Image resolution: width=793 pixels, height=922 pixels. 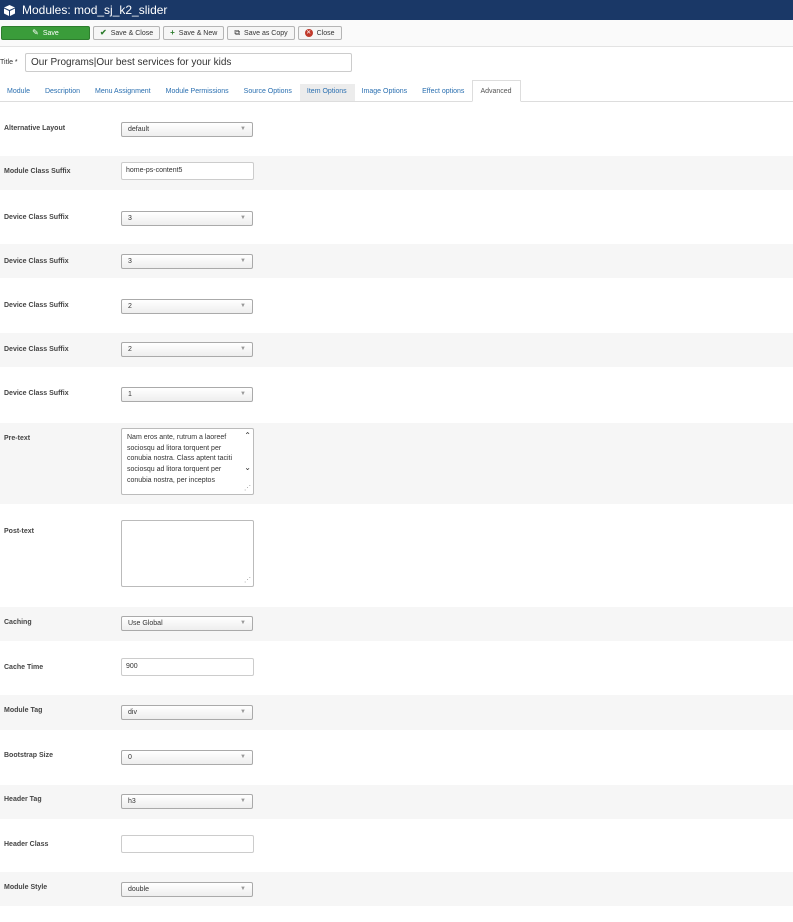 I want to click on plus-icon: +, so click(x=172, y=32).